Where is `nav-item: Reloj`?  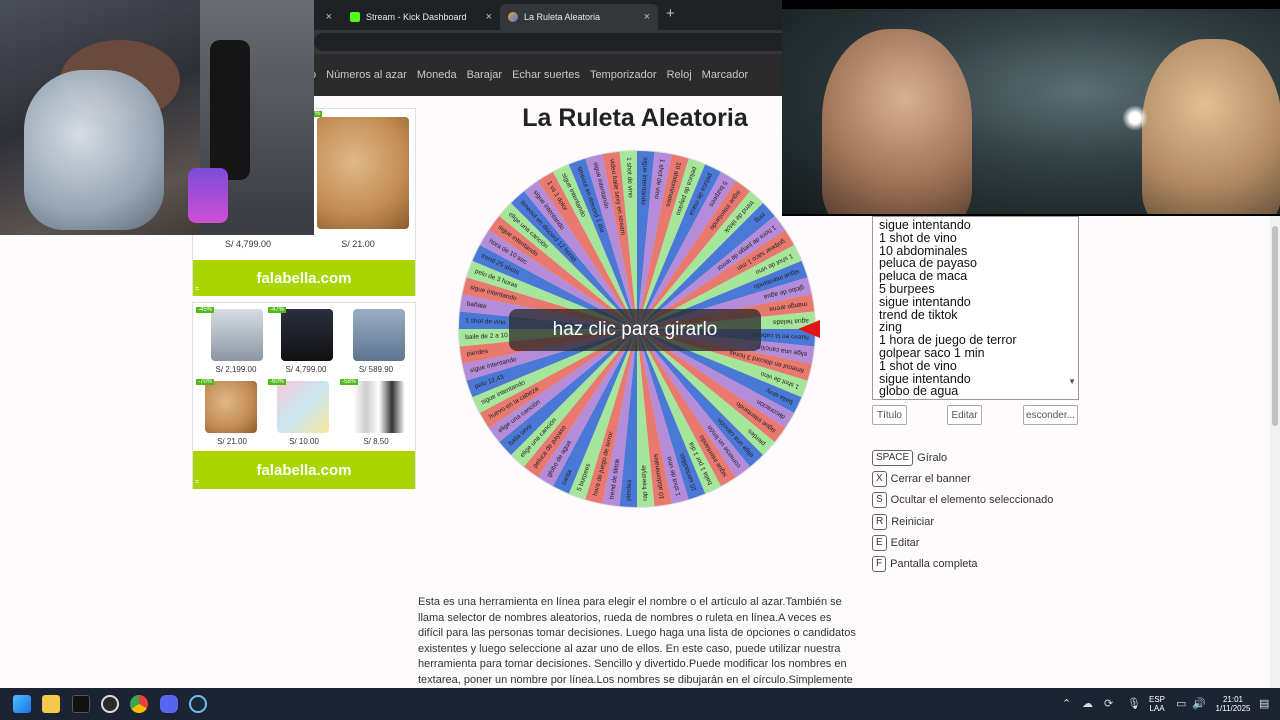 nav-item: Reloj is located at coordinates (679, 75).